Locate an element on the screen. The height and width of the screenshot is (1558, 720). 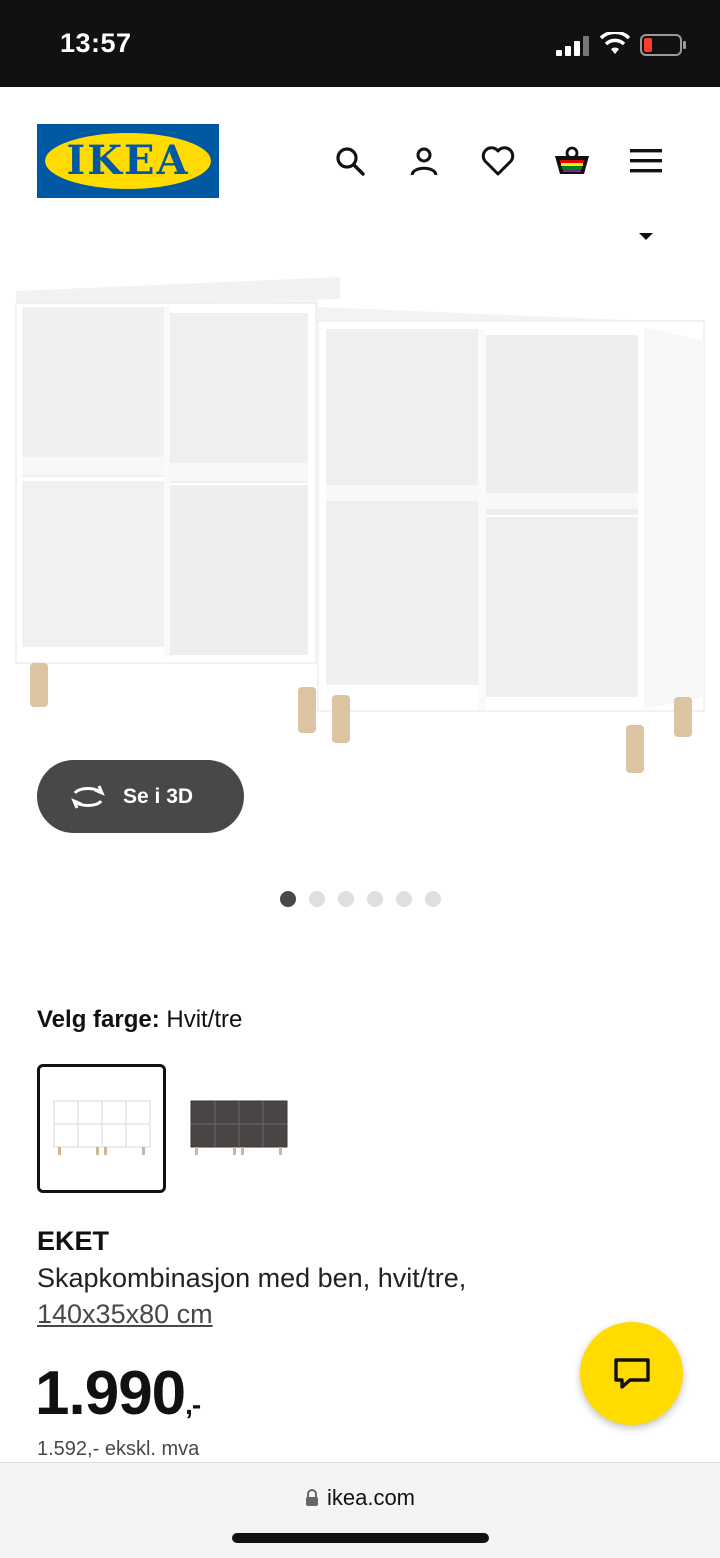
site-header: IKEA is located at coordinates (360, 157).